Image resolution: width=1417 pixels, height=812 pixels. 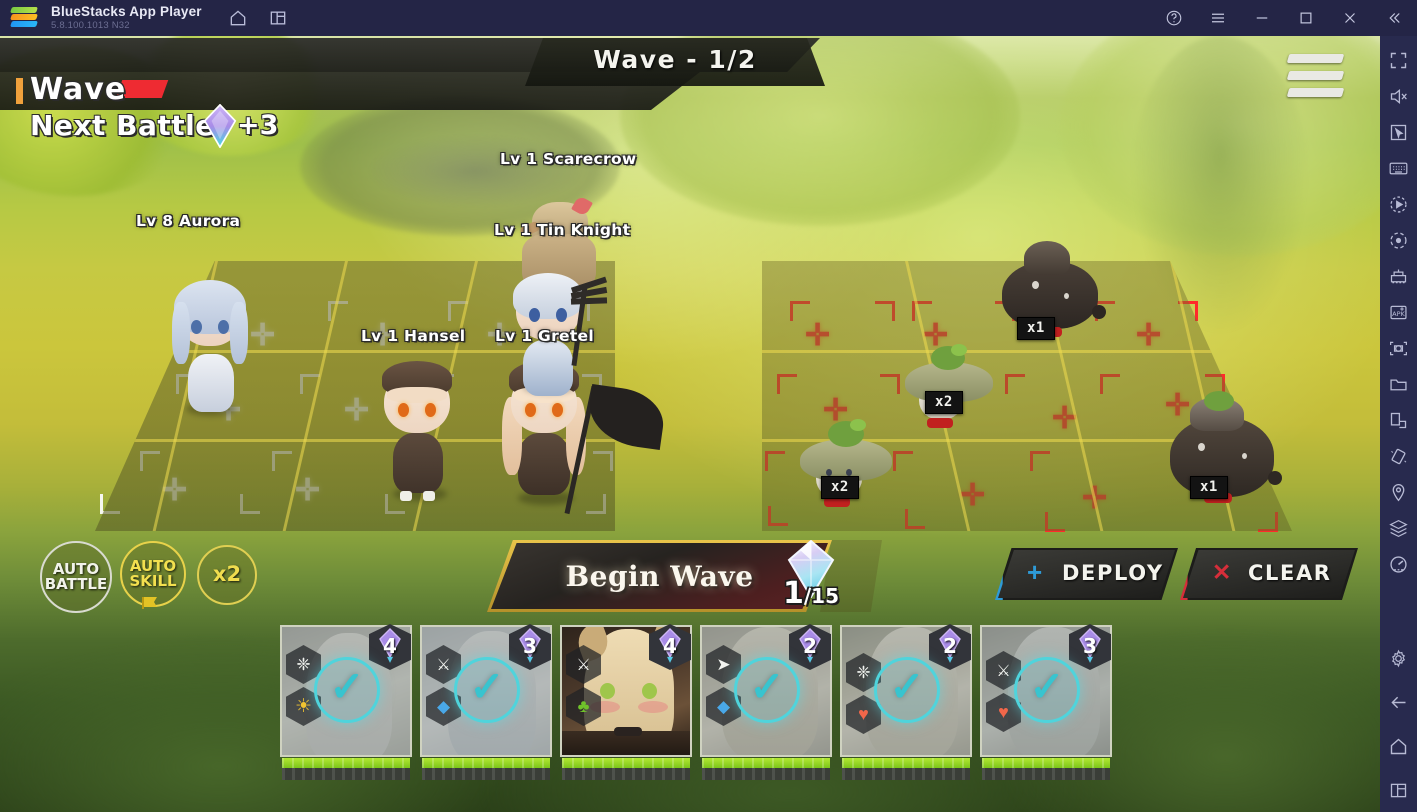 What do you see at coordinates (1399, 702) in the screenshot?
I see `back-icon` at bounding box center [1399, 702].